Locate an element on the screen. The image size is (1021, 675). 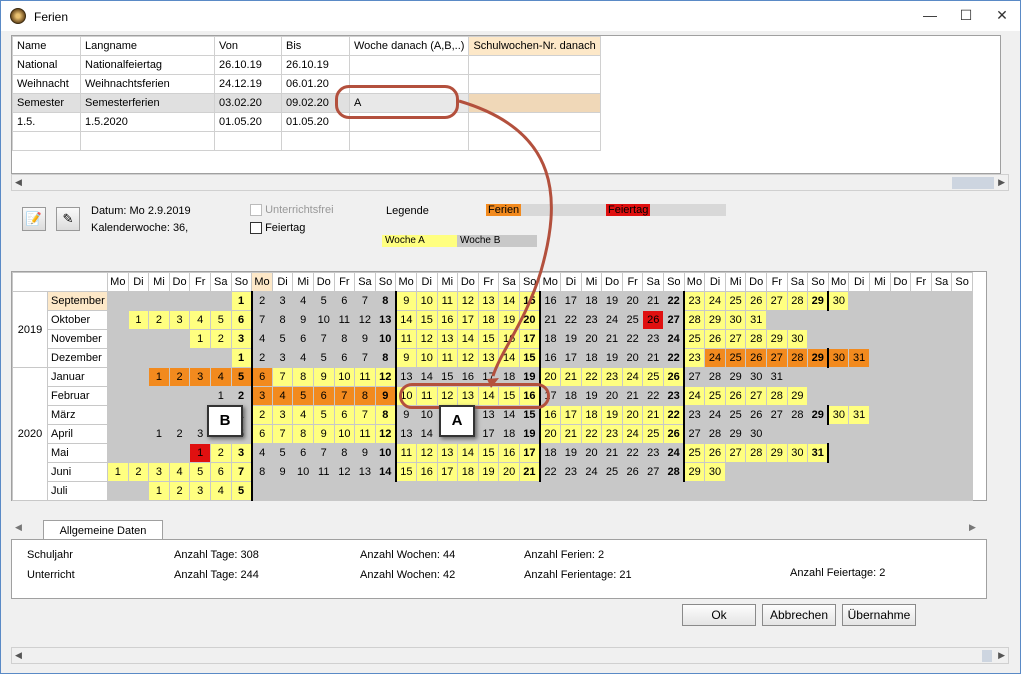
arrow-path is located at coordinates (505, 238).